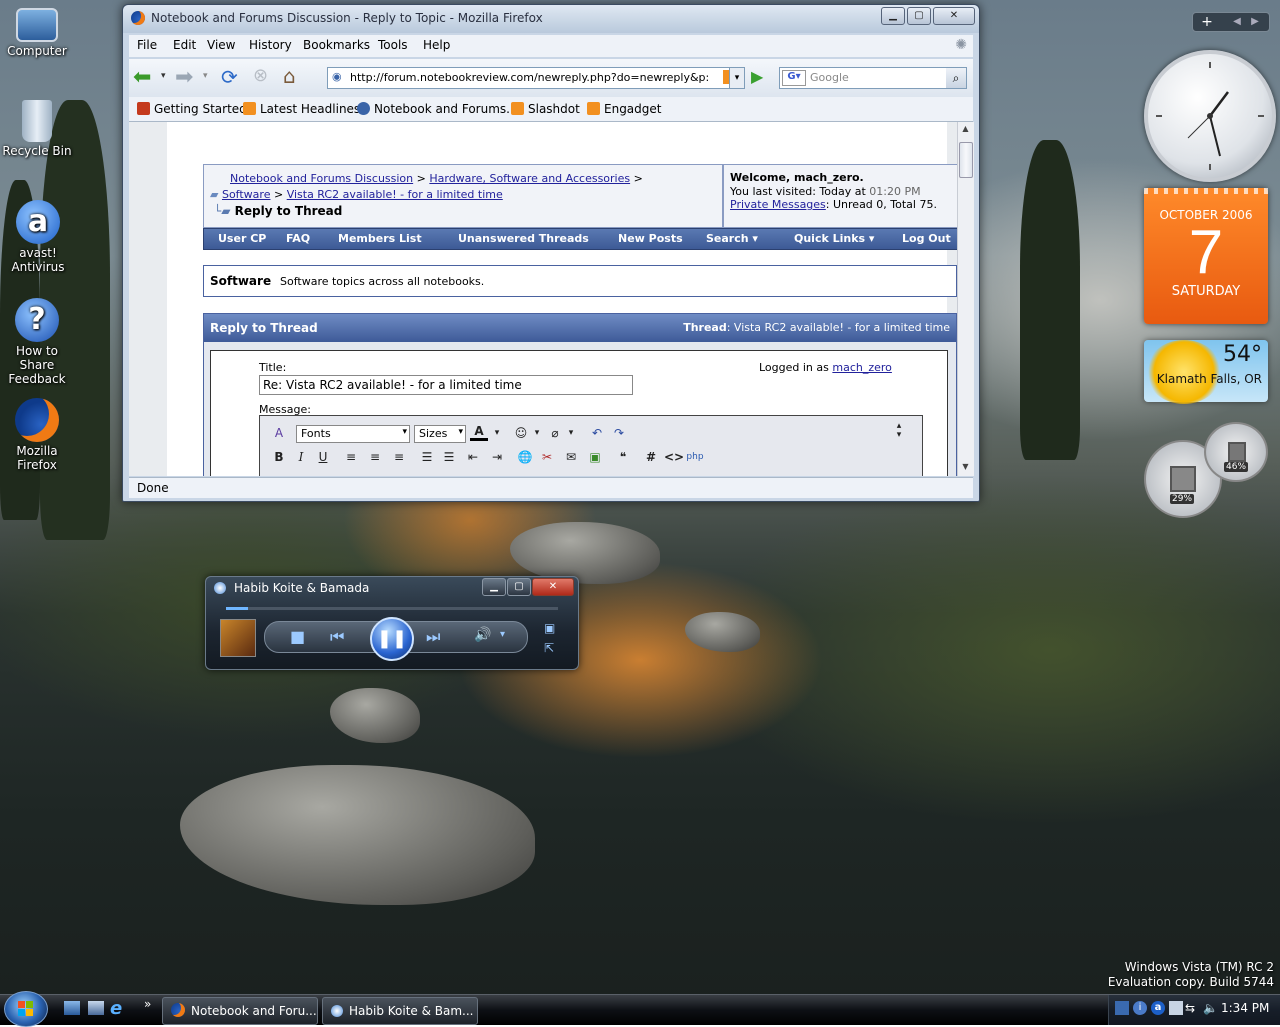 Image resolution: width=1280 pixels, height=1027 pixels. What do you see at coordinates (529, 178) in the screenshot?
I see `breadcrumb-link-hardware: Hardware, Software and Accessories` at bounding box center [529, 178].